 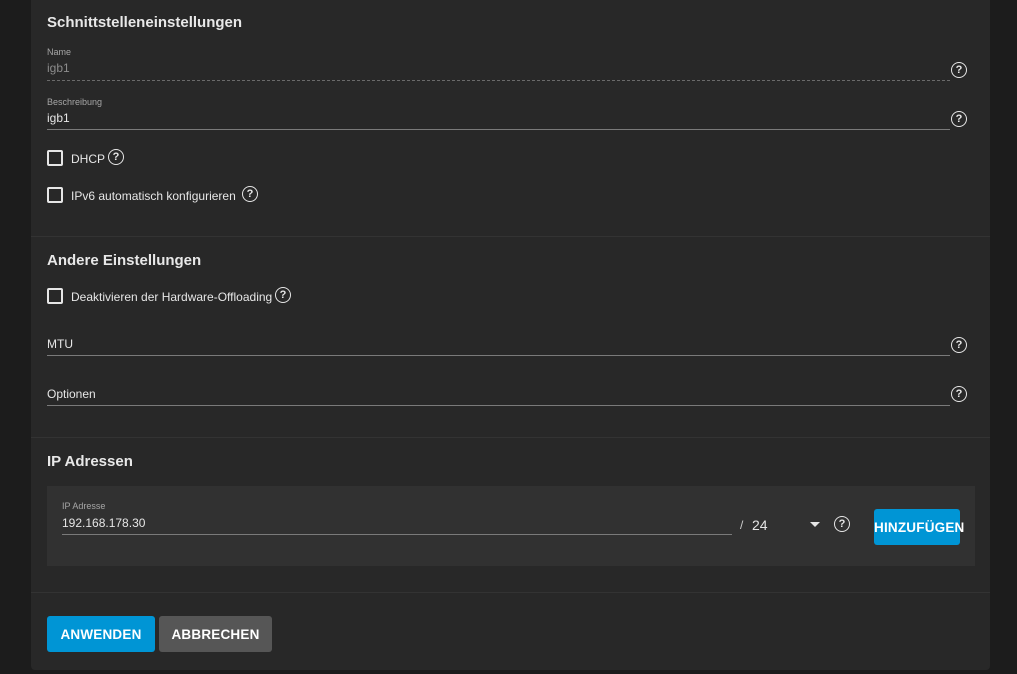 I want to click on name-field: Name igb1, so click(x=498, y=62).